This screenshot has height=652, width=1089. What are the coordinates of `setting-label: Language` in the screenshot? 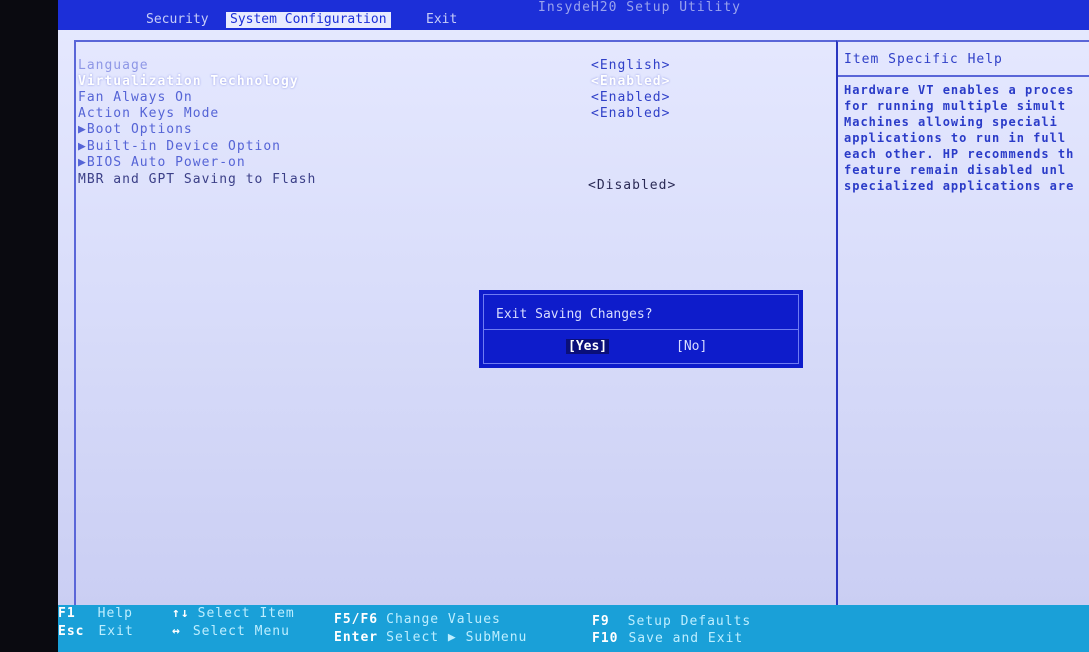 It's located at (113, 65).